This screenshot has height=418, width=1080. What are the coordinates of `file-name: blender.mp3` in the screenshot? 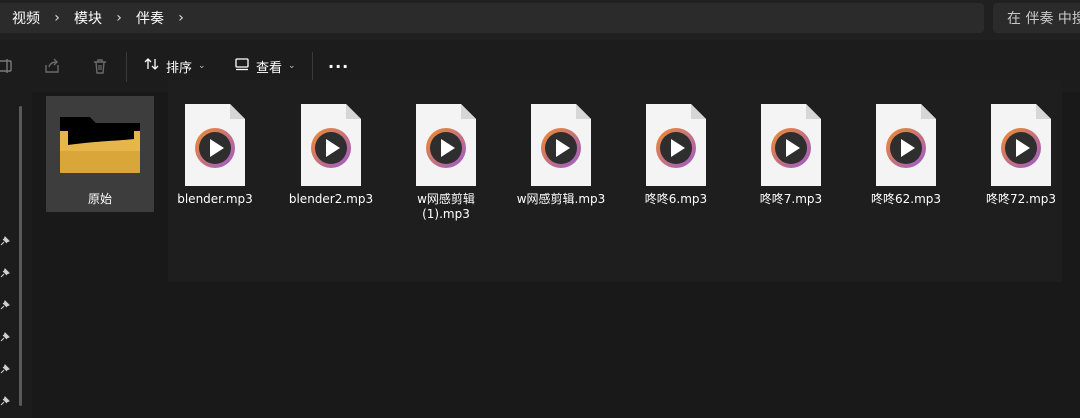 It's located at (215, 199).